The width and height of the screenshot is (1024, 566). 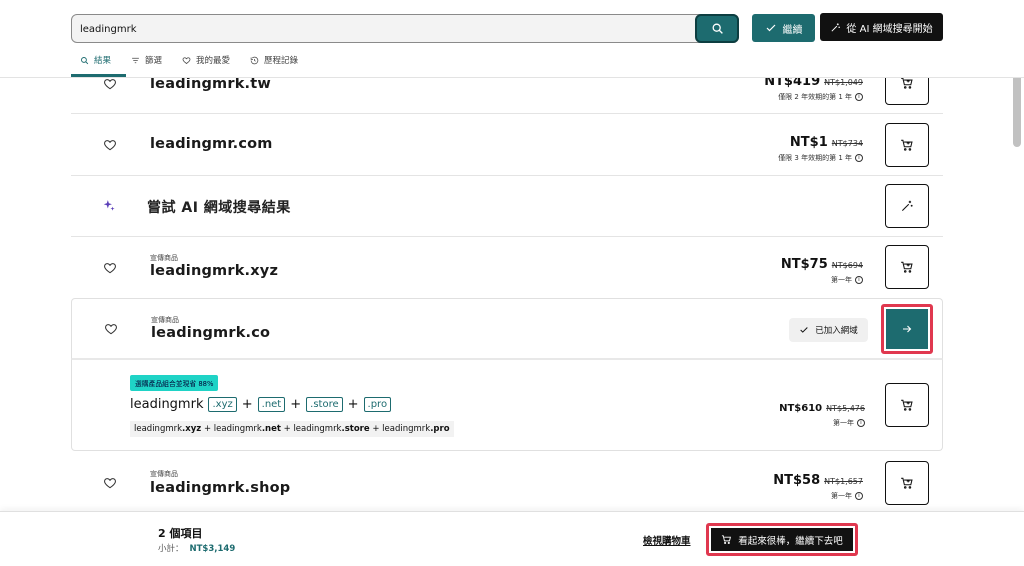 I want to click on bundle-savings-tag: 選購產品組合並現省 88%, so click(x=174, y=383).